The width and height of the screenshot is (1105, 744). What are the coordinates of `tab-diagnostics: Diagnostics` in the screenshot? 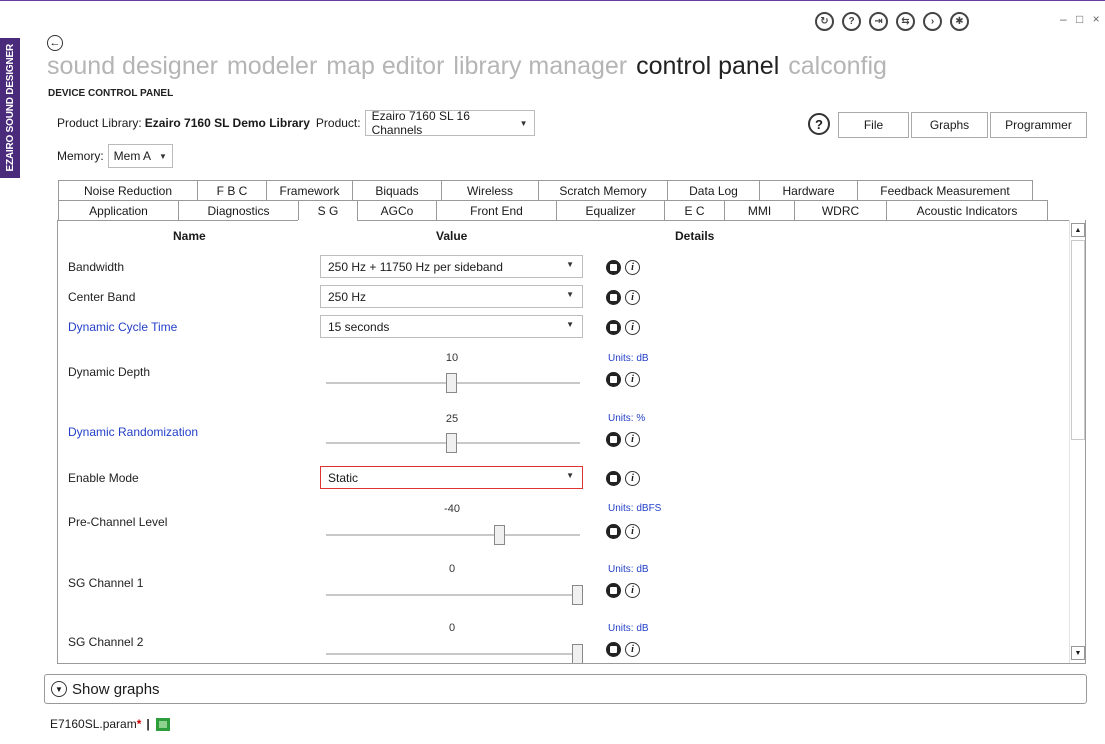 It's located at (238, 210).